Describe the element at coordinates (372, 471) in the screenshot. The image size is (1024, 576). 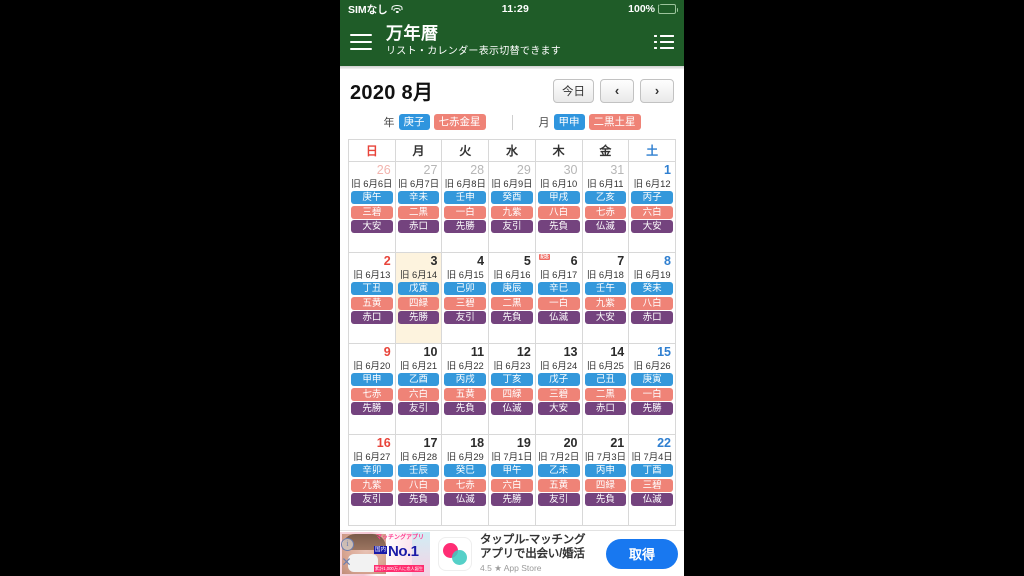
I see `kanshi-chip: 辛卯` at that location.